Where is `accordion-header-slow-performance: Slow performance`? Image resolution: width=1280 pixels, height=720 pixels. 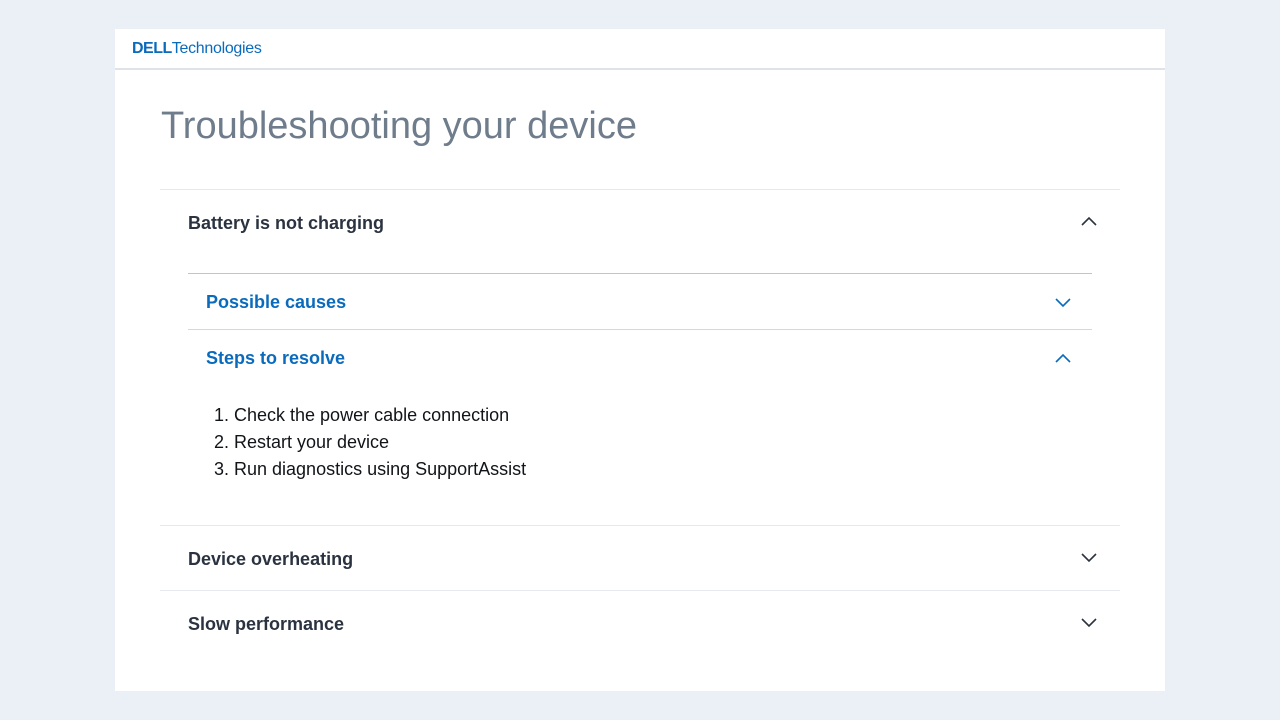 accordion-header-slow-performance: Slow performance is located at coordinates (640, 623).